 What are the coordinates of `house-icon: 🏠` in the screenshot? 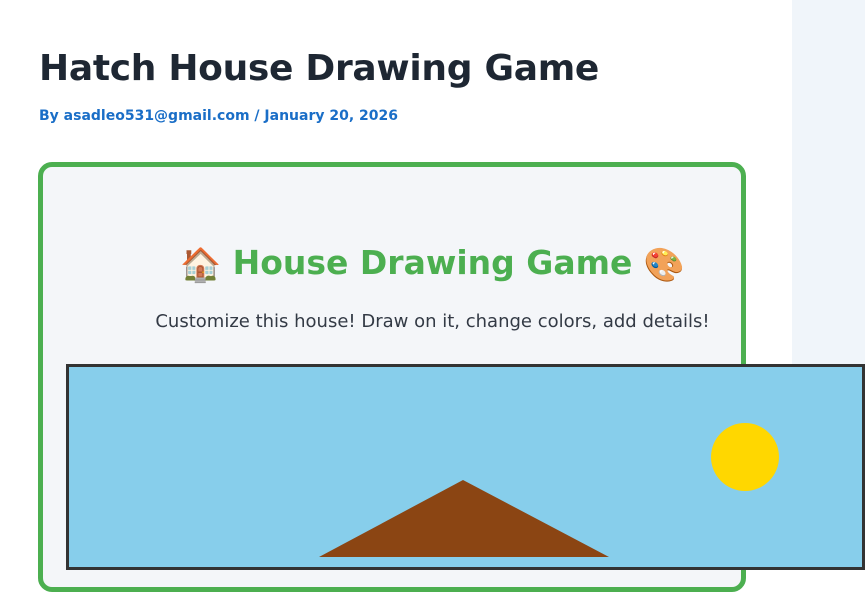 It's located at (201, 264).